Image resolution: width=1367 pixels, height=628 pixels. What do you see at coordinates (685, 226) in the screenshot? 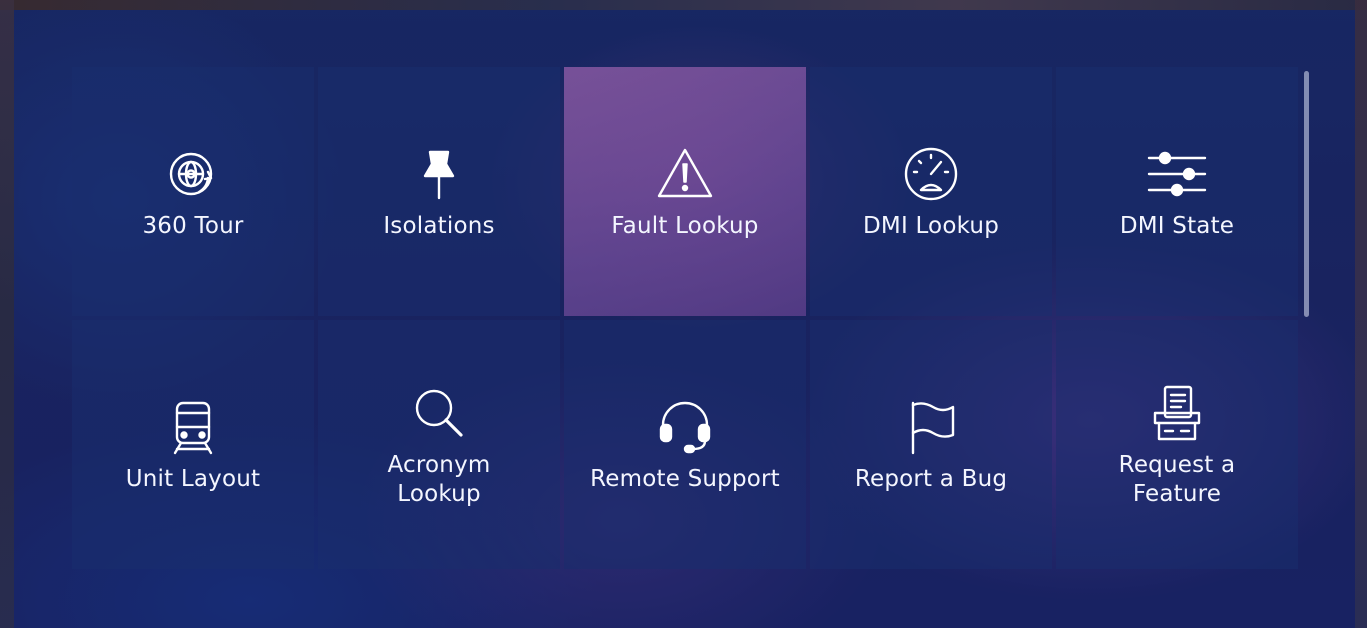
I see `tile-label: Fault Lookup` at bounding box center [685, 226].